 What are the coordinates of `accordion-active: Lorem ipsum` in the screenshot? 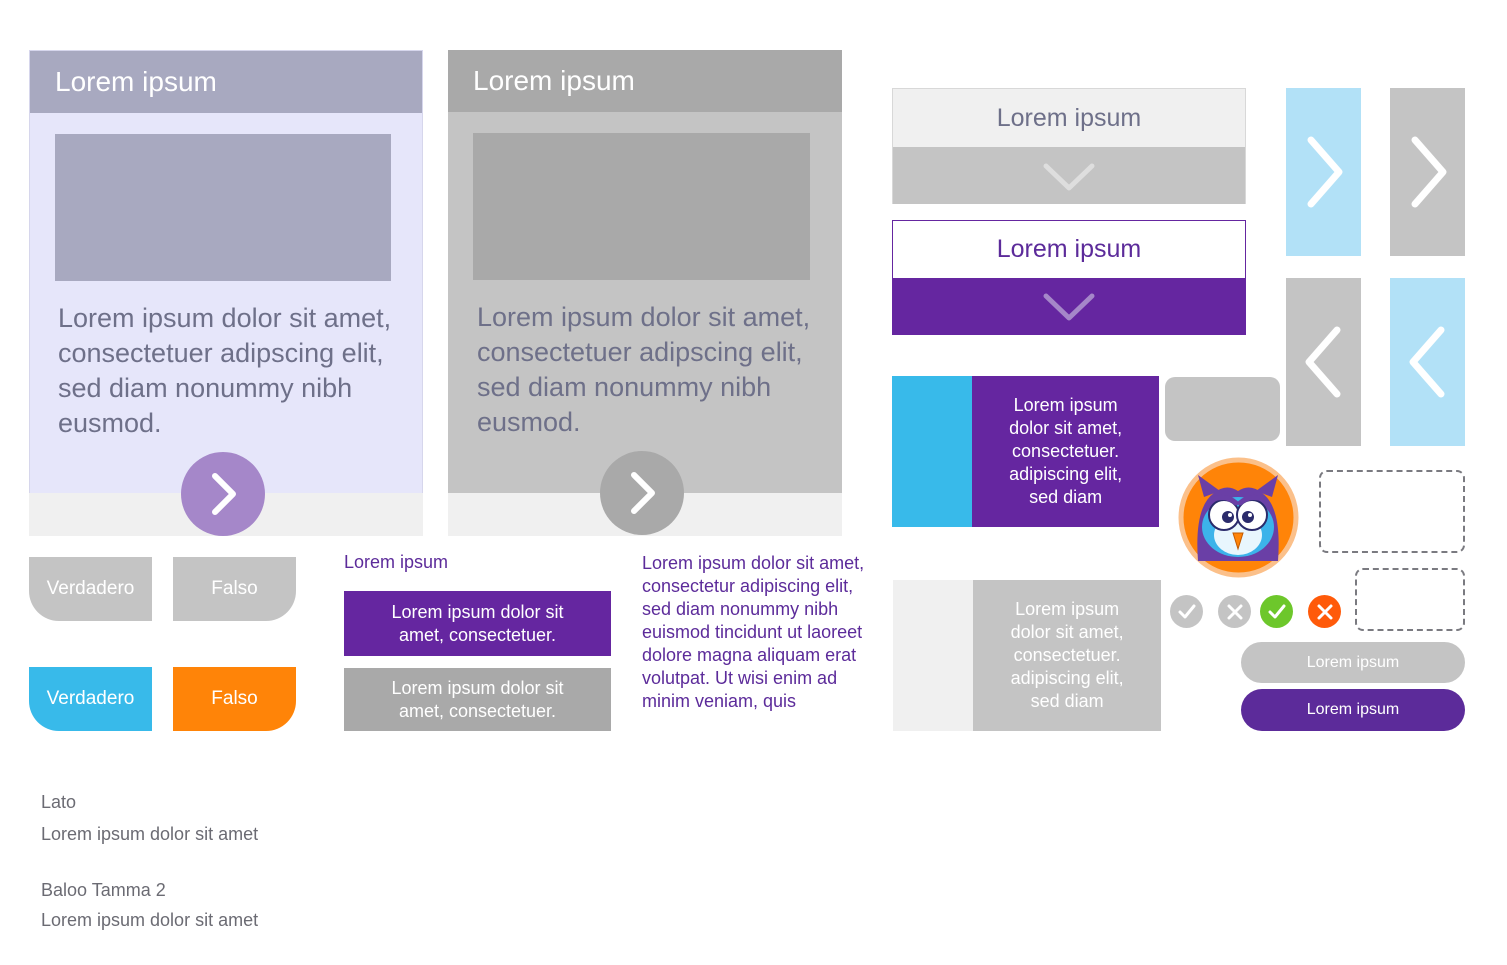 It's located at (1069, 277).